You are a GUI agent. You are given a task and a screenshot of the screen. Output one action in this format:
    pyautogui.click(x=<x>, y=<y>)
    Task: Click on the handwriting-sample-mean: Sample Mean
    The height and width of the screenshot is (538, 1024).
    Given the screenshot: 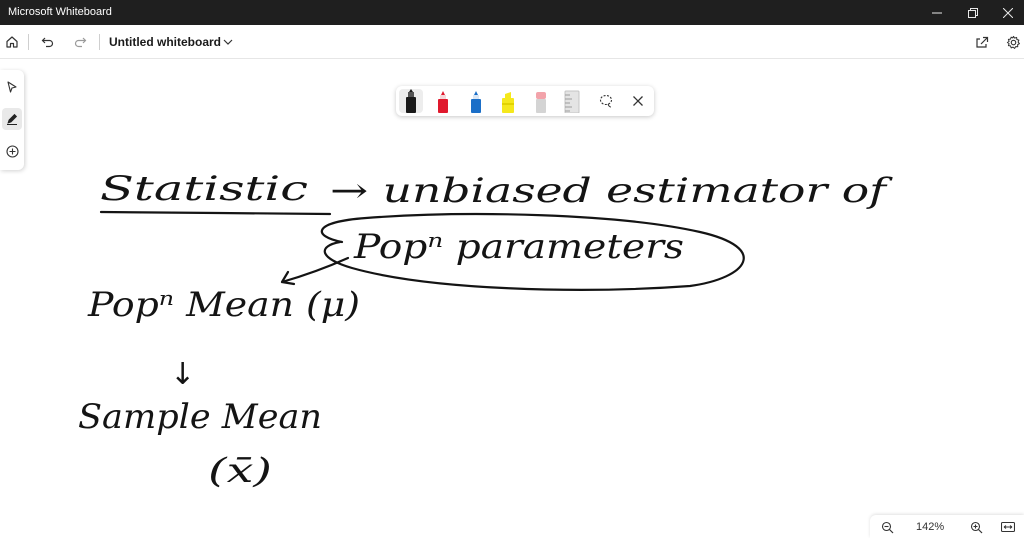 What is the action you would take?
    pyautogui.click(x=200, y=417)
    